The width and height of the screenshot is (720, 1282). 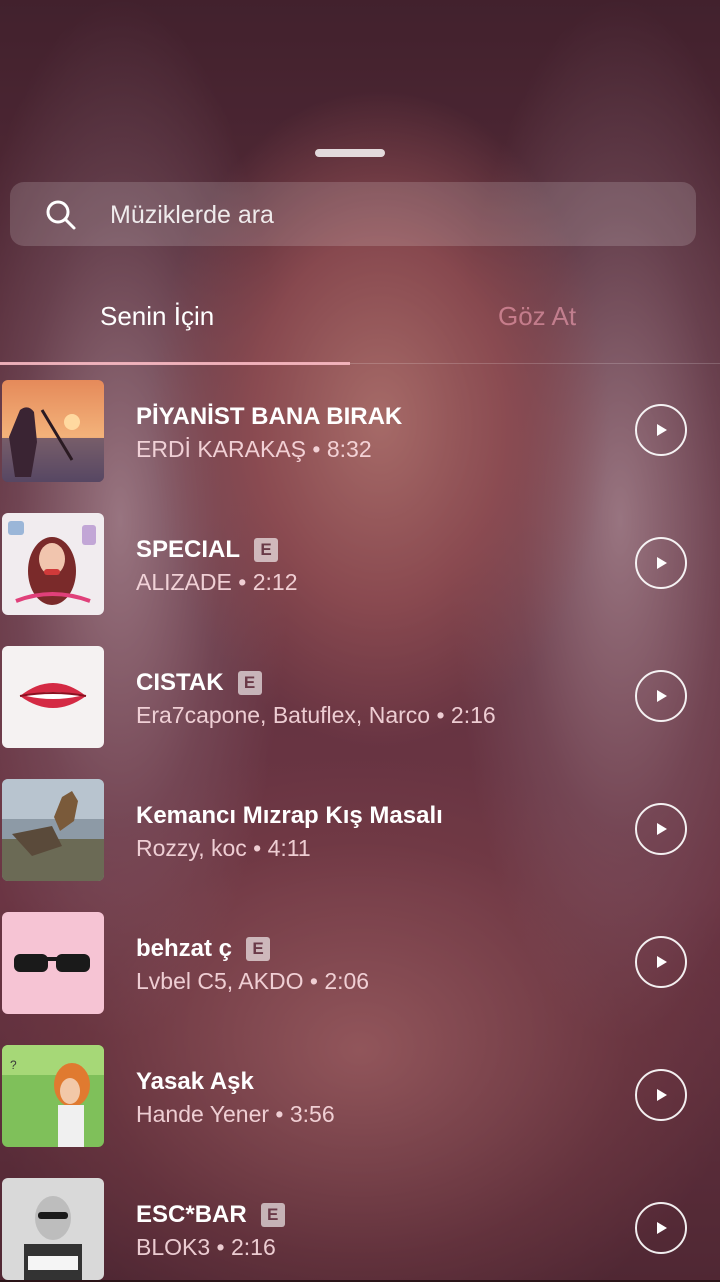 What do you see at coordinates (157, 316) in the screenshot?
I see `tab-for-you: Senin İçin` at bounding box center [157, 316].